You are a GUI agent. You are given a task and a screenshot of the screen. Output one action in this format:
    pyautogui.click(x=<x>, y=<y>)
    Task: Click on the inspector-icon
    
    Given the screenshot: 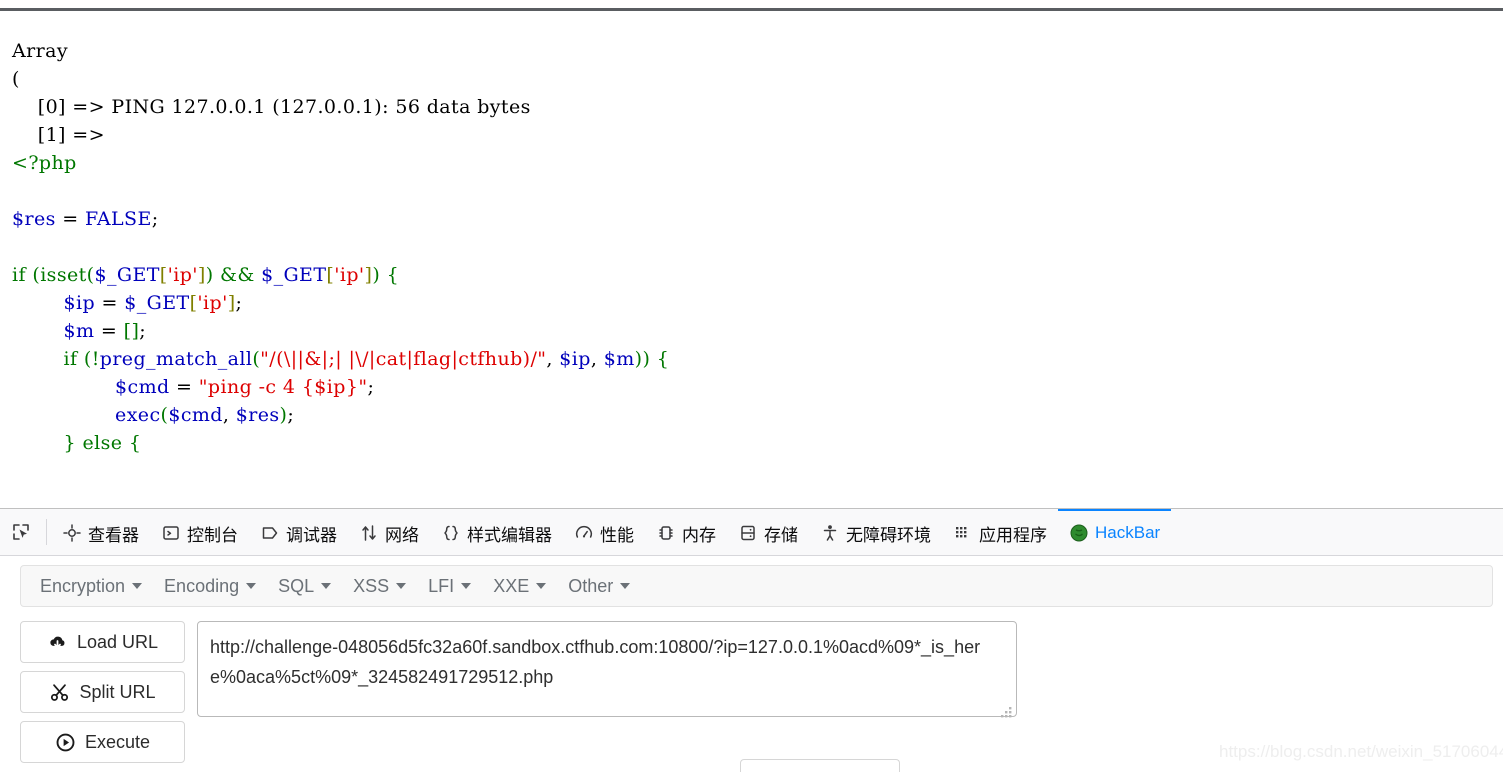 What is the action you would take?
    pyautogui.click(x=72, y=533)
    